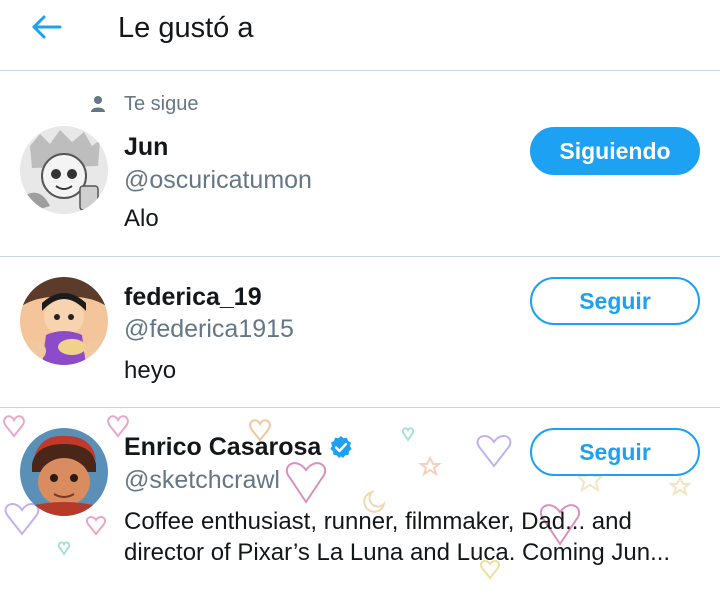  I want to click on top-bar: Le gustó a, so click(360, 35).